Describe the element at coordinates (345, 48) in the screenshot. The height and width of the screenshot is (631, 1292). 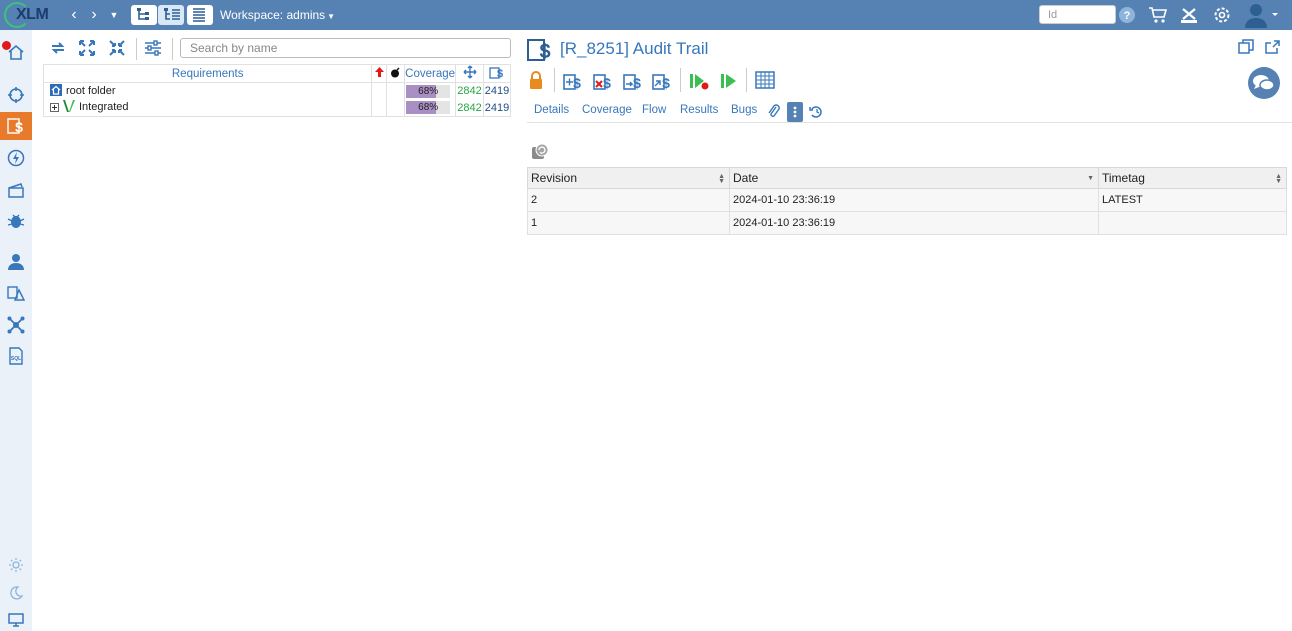
I see `search-by-name-input` at that location.